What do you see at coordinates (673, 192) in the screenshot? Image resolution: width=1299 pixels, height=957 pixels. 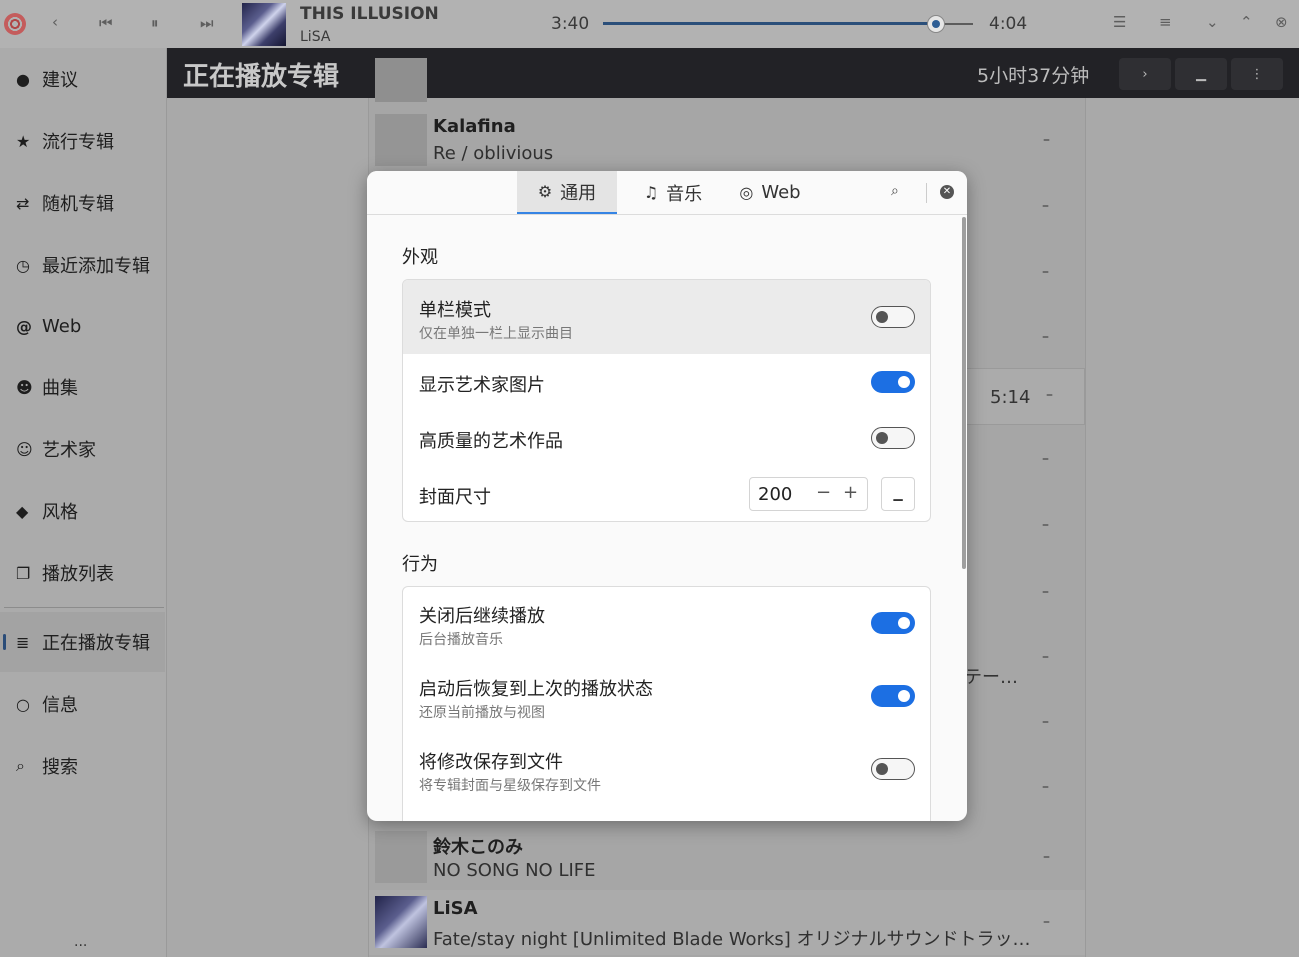 I see `tab-music: ♫ 音乐` at bounding box center [673, 192].